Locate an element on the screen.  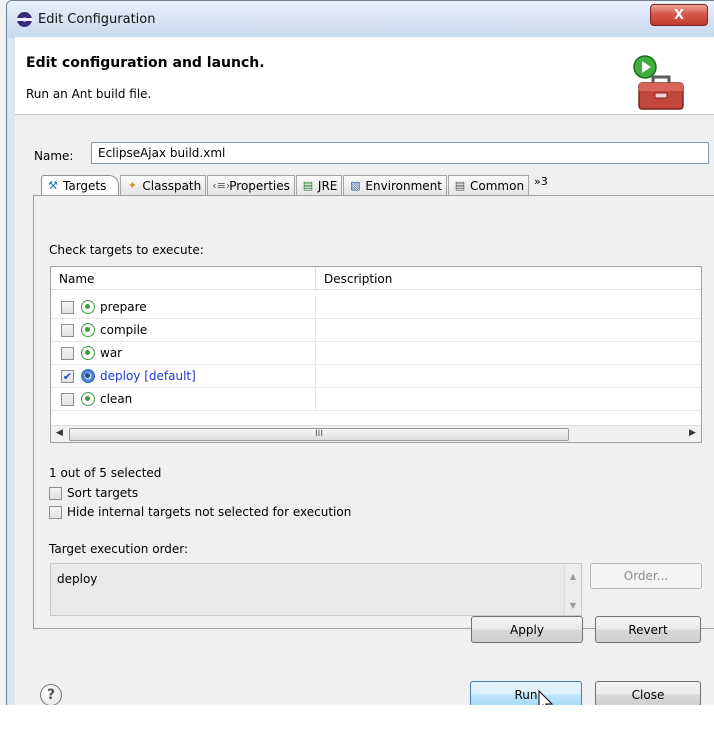
column-header-name: Name is located at coordinates (183, 278).